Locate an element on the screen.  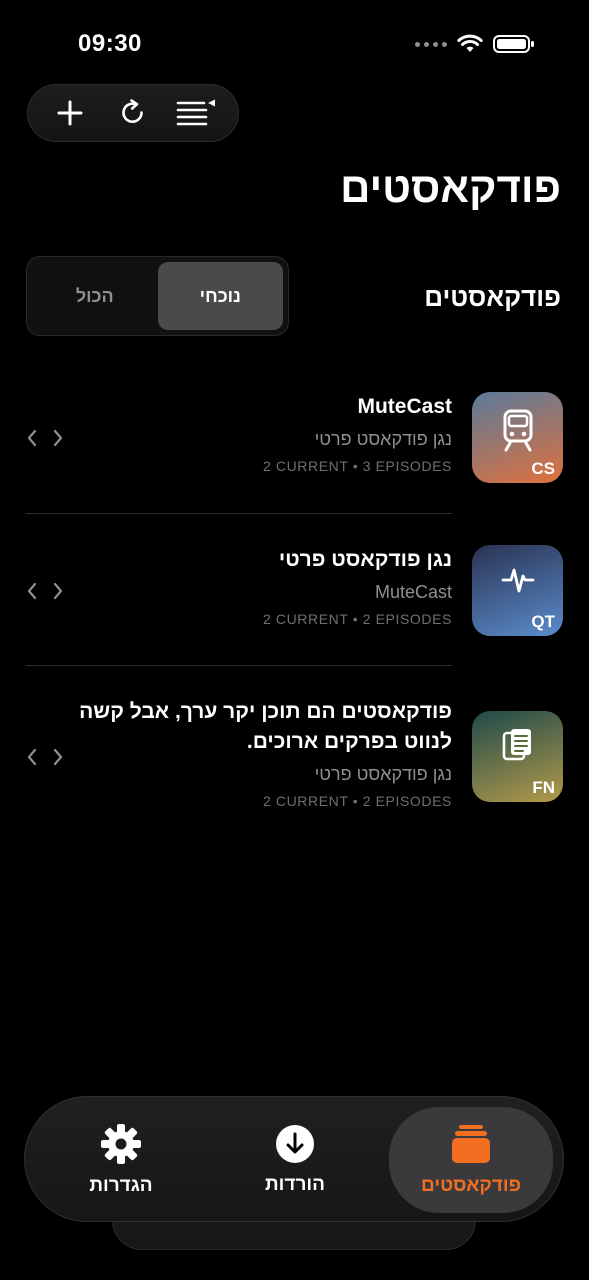
podcast-title: נגן פודקאסט פרטי is located at coordinates (365, 559).